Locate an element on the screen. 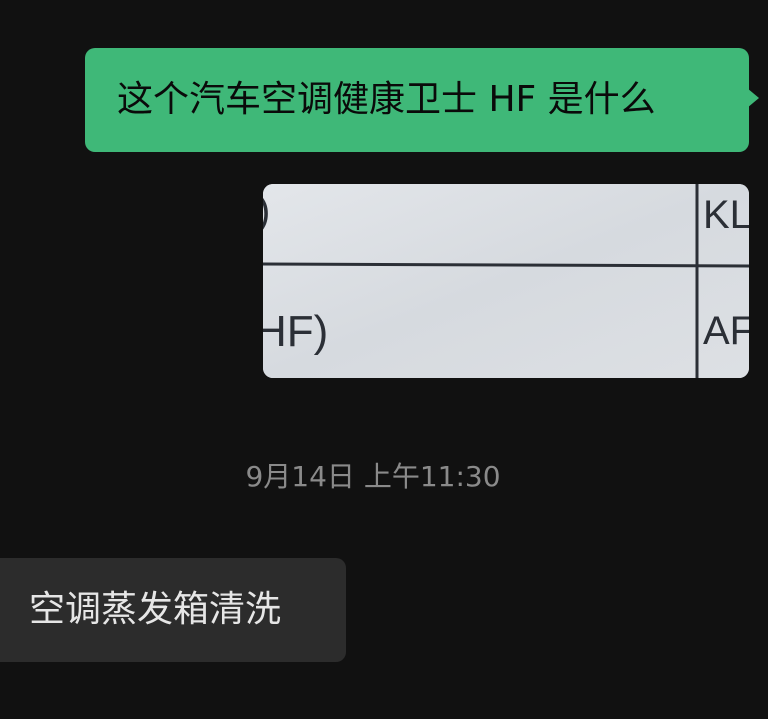 Image resolution: width=768 pixels, height=719 pixels. fragment-left-top: ) is located at coordinates (266, 211).